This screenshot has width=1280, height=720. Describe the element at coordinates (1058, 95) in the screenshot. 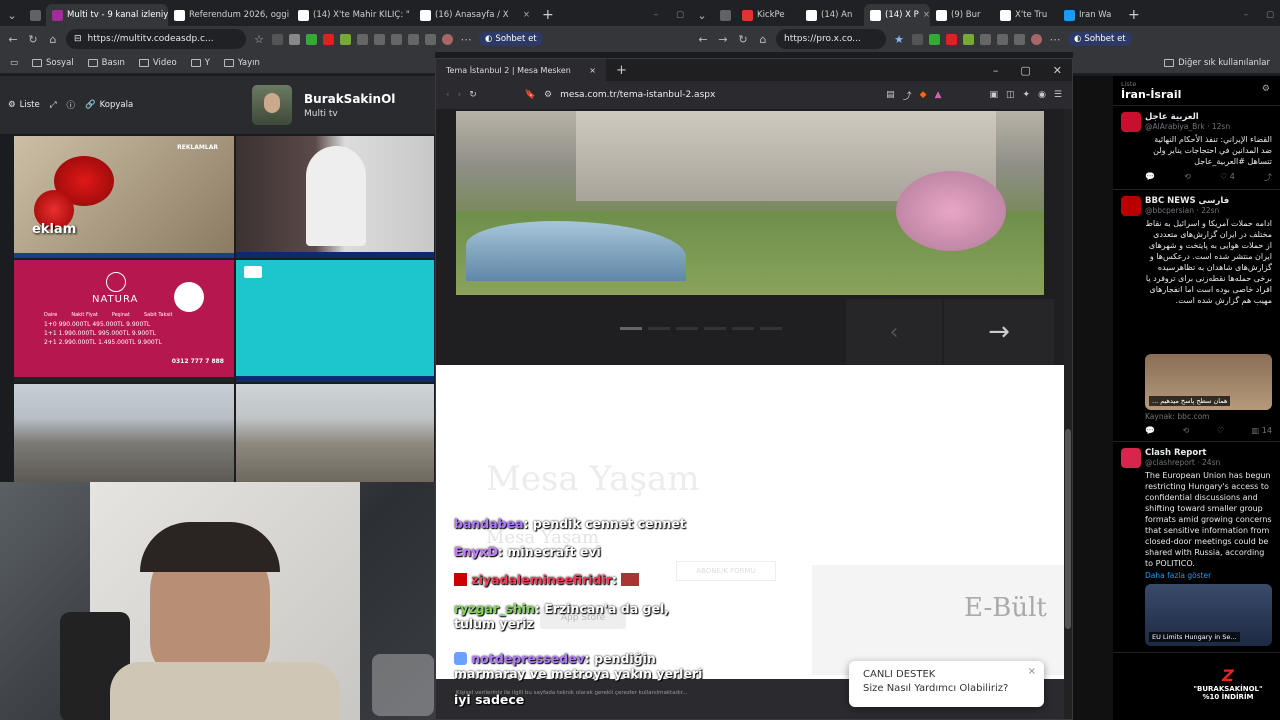

I see `menu-icon: ☰` at that location.